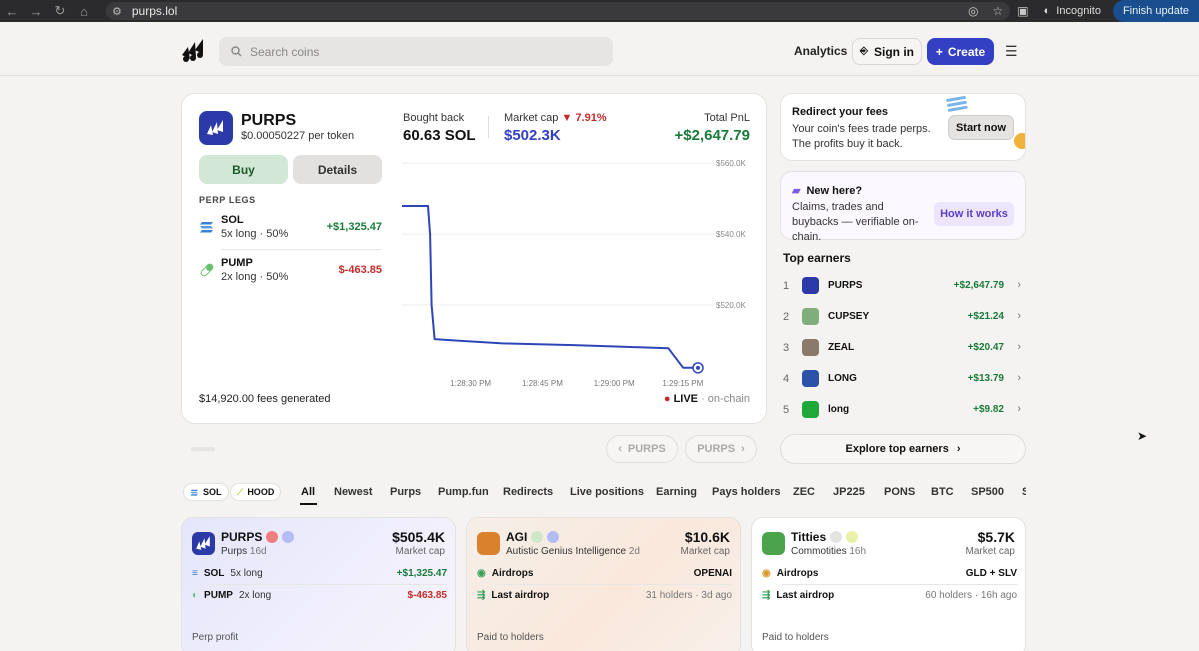  What do you see at coordinates (682, 383) in the screenshot?
I see `chart-xtick-label: 1:29:15 PM` at bounding box center [682, 383].